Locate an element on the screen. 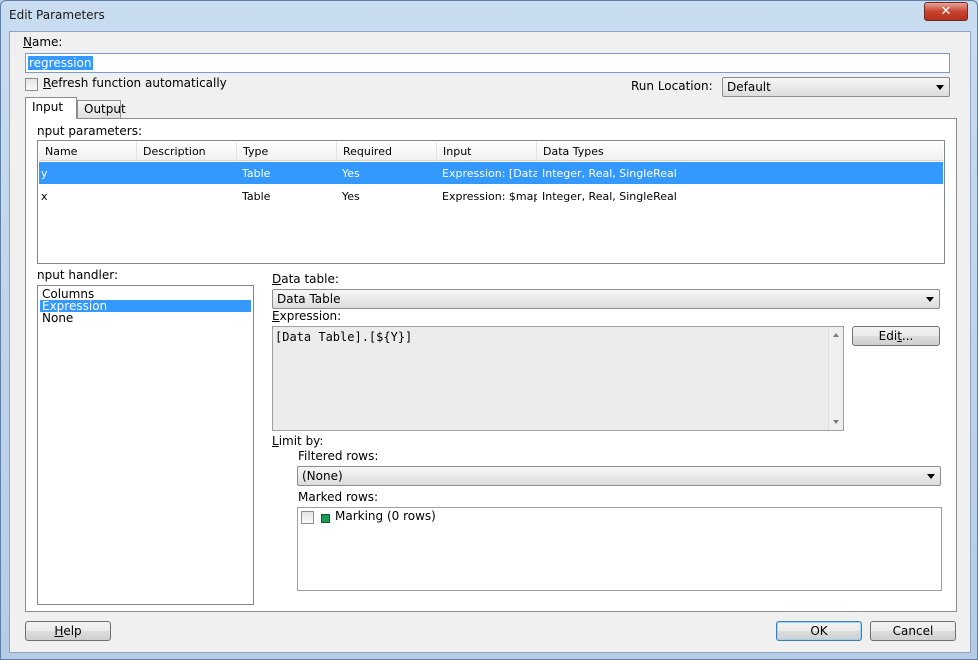 This screenshot has height=660, width=978. cell-name: y is located at coordinates (44, 173).